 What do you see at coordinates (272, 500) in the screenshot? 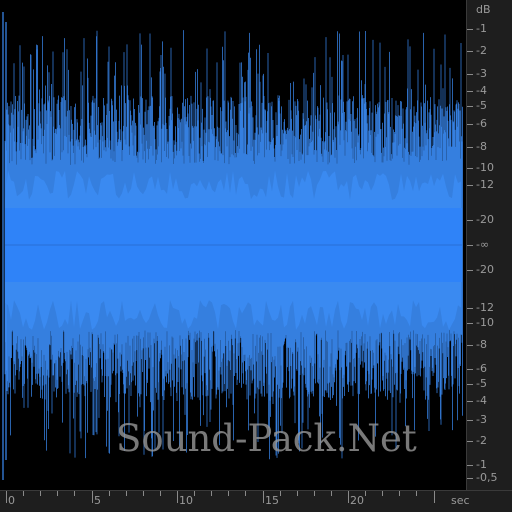
I see `time-tick-label: 15` at bounding box center [272, 500].